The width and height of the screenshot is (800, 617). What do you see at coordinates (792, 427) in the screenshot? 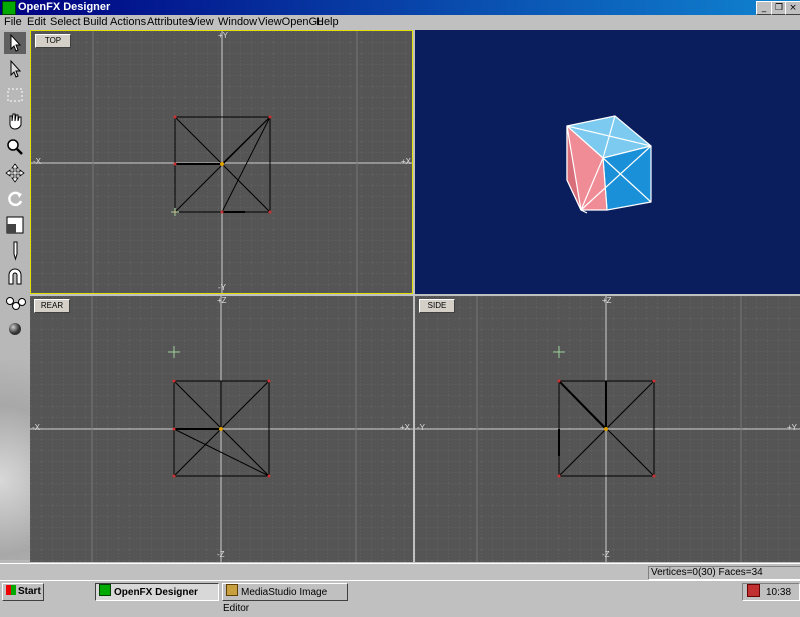
I see `axis-label-side-yright: +Y` at bounding box center [792, 427].